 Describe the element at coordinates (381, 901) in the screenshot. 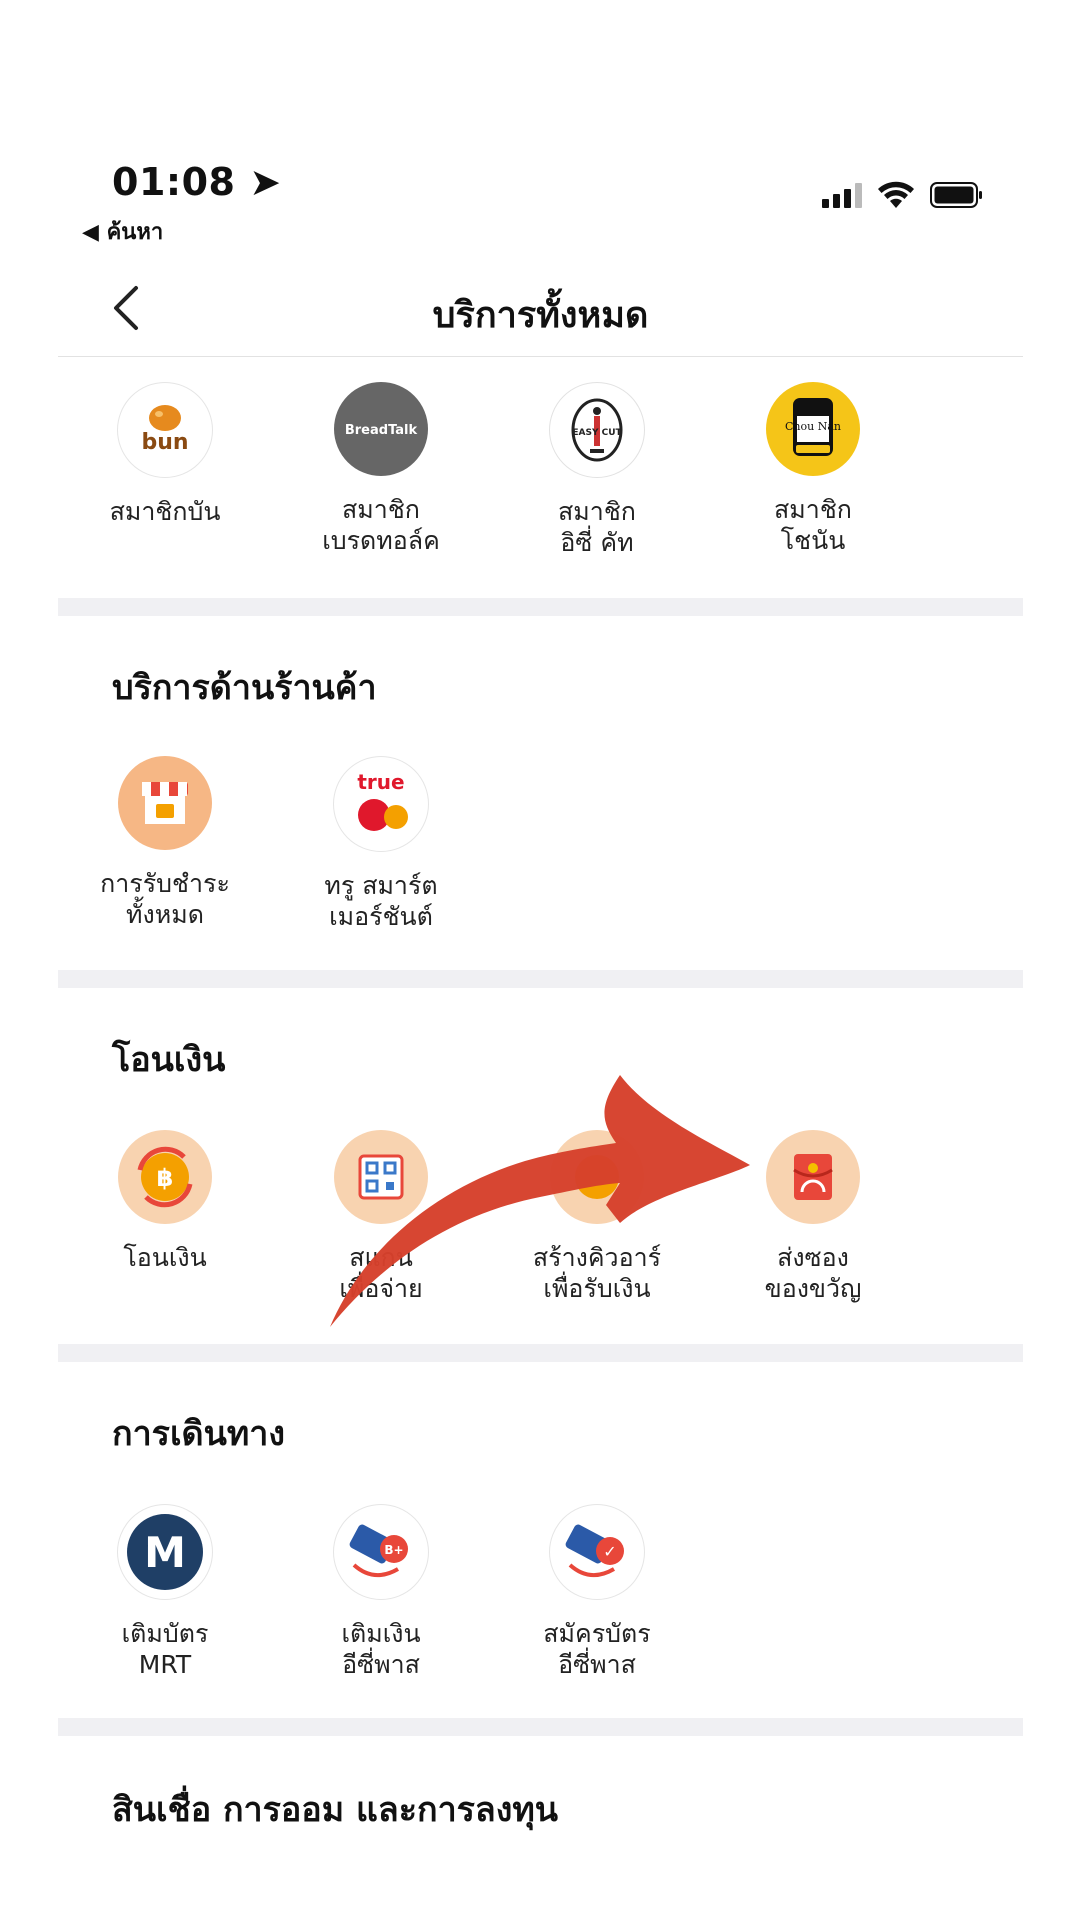

I see `tile-label: ทรู สมาร์ต เมอร์ชันต์` at that location.